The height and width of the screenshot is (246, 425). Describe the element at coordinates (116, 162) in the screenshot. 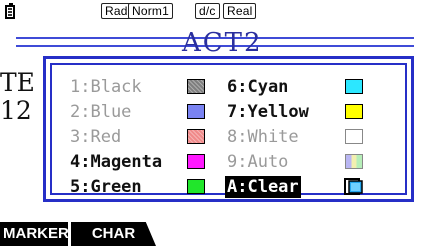

I see `palette-item-magenta: 4:Magenta` at that location.